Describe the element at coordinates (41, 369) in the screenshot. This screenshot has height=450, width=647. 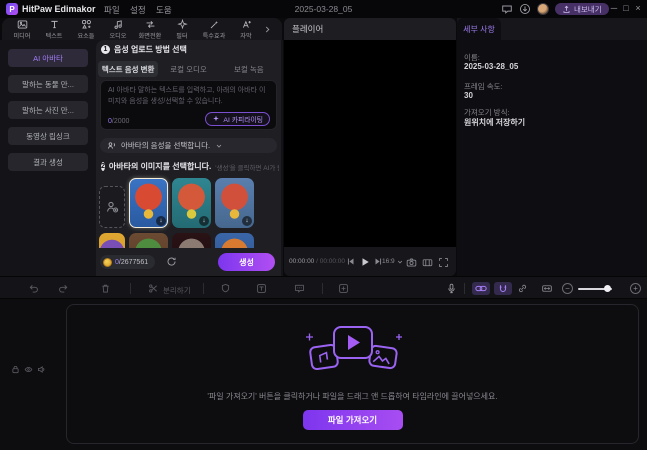
I see `track-mute-icon` at that location.